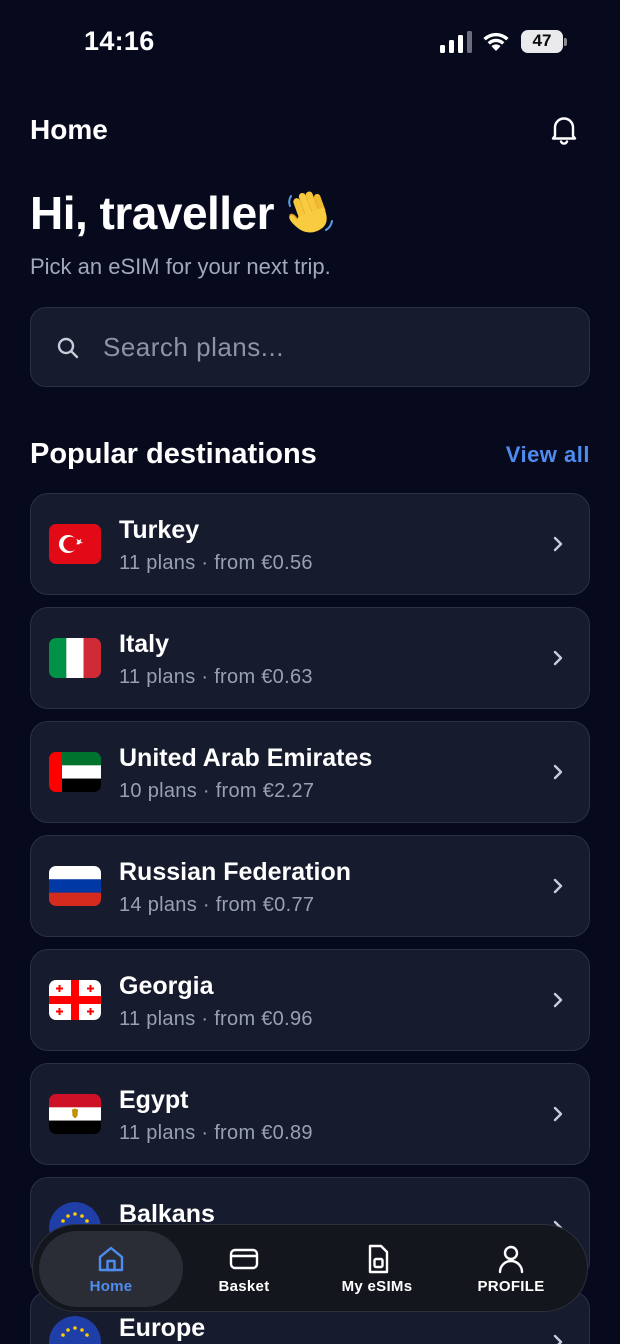 This screenshot has width=620, height=1344. I want to click on destination-card-russia: Russian Federation 14 plans · from €0.77, so click(310, 886).